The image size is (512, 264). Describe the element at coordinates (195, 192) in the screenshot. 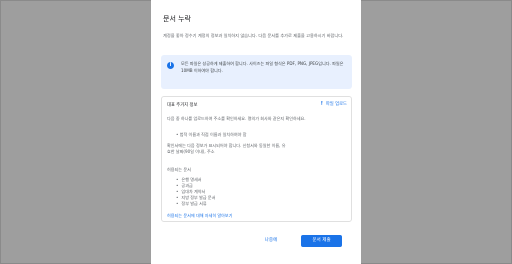

I see `accepted-docs-list: 은행 명세서 공과금 임대차 계약서 지방 정부 발급 문서 정부 발급 서류` at that location.